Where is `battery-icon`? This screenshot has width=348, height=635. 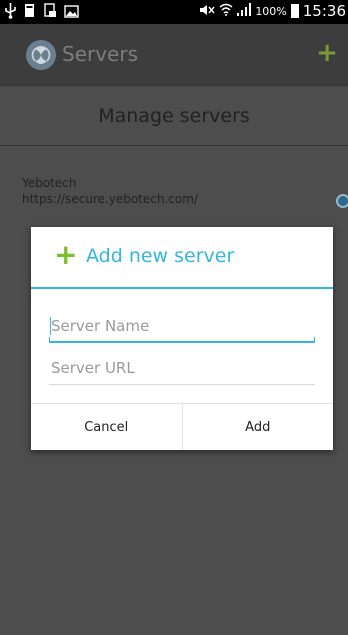
battery-icon is located at coordinates (294, 11).